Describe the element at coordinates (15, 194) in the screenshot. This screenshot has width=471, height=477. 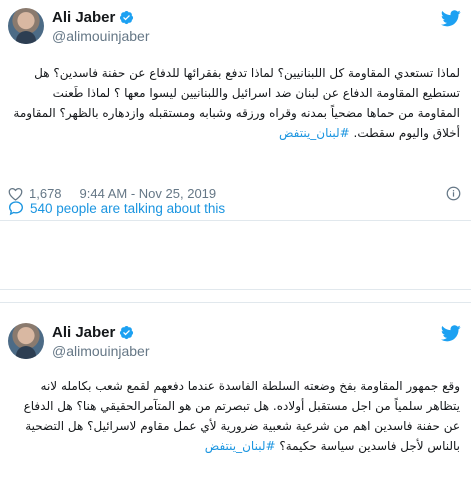
I see `heart-icon` at that location.